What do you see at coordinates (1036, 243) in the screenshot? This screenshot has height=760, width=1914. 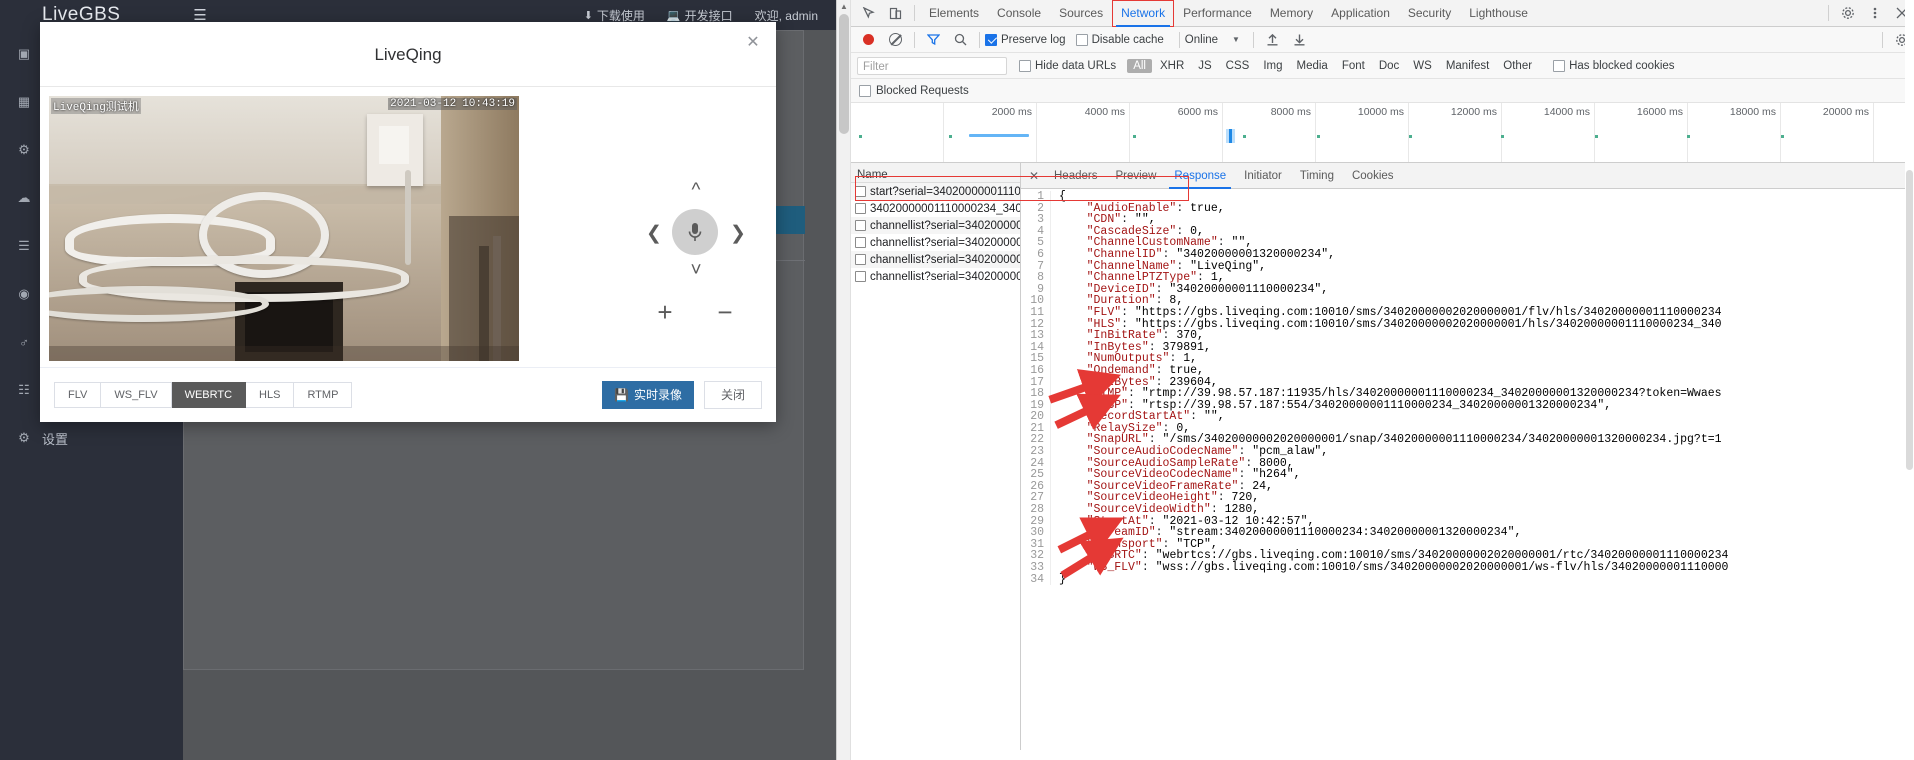 I see `line-number: 5` at bounding box center [1036, 243].